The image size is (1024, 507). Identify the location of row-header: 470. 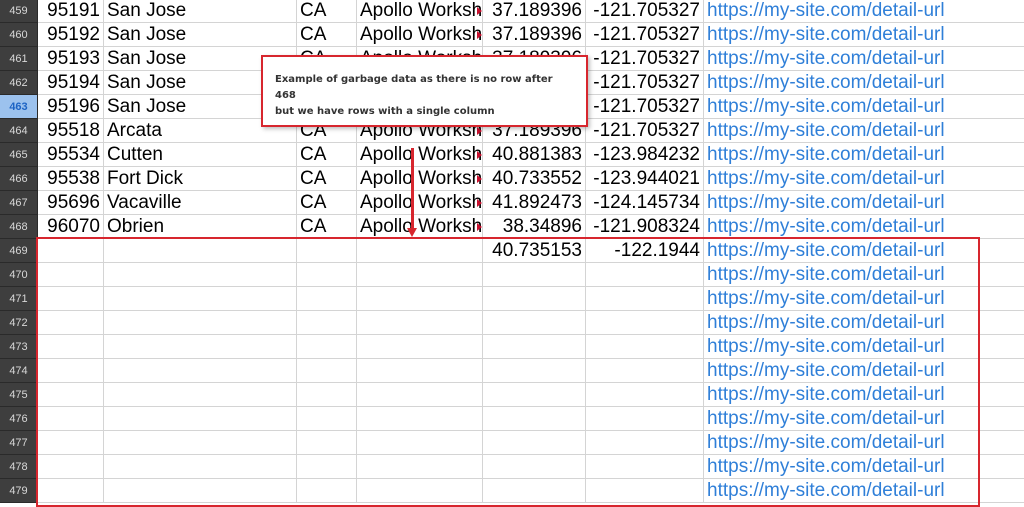
(19, 275).